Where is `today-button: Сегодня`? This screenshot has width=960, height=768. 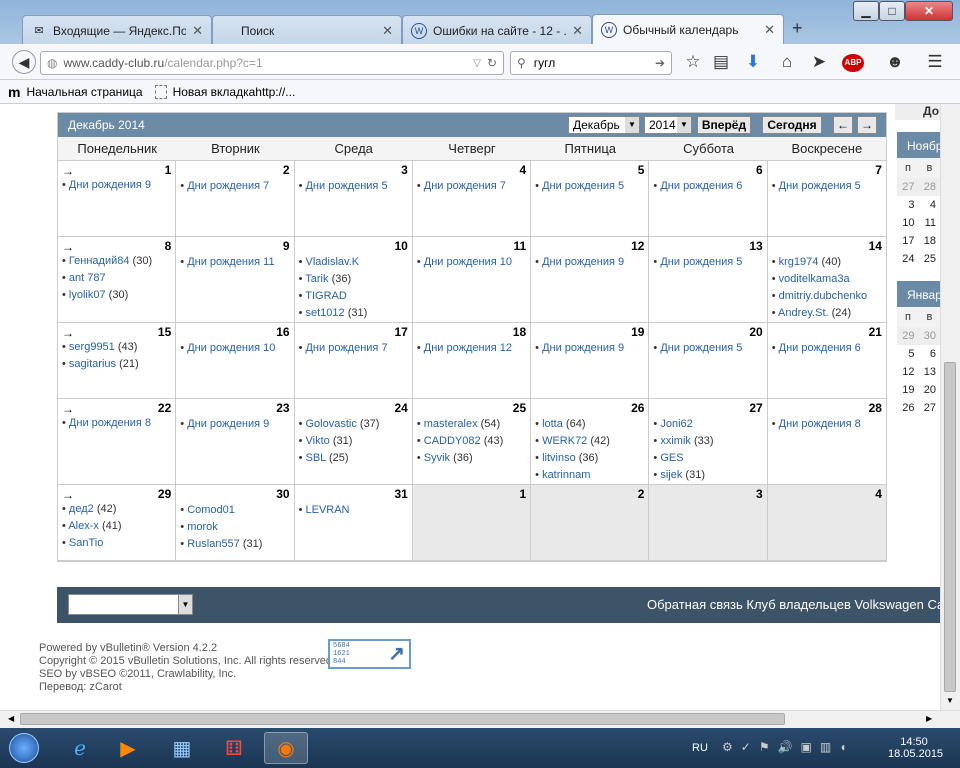
today-button: Сегодня is located at coordinates (792, 125).